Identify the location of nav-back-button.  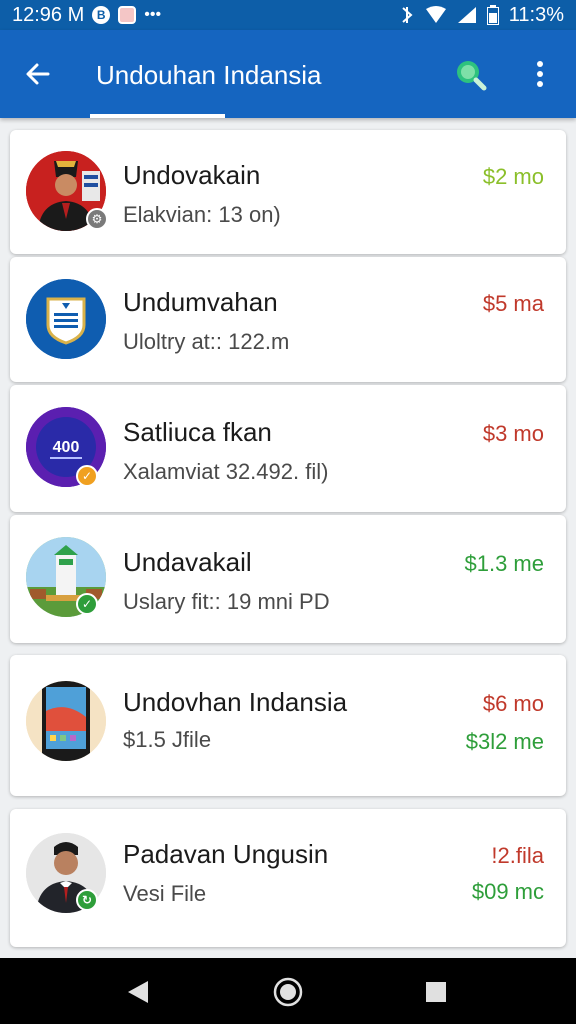
(138, 992).